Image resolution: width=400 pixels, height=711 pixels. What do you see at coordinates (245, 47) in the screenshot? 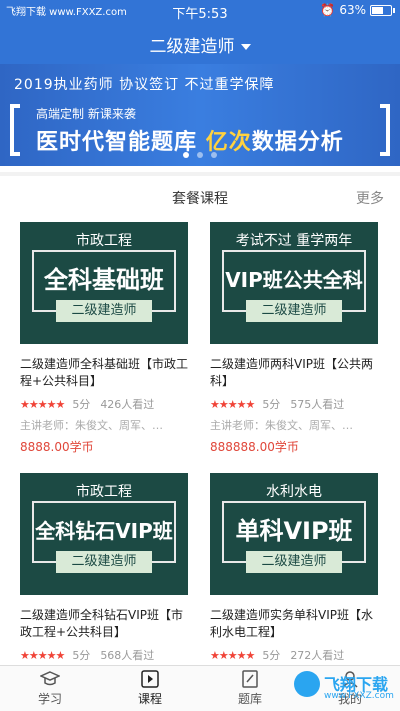
I see `caret-down-icon` at bounding box center [245, 47].